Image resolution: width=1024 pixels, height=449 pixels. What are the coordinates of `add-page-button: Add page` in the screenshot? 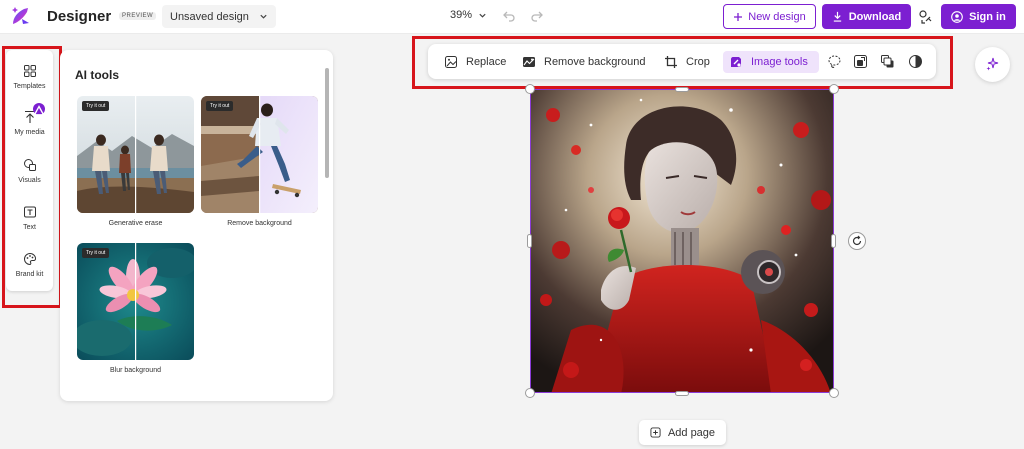 It's located at (682, 432).